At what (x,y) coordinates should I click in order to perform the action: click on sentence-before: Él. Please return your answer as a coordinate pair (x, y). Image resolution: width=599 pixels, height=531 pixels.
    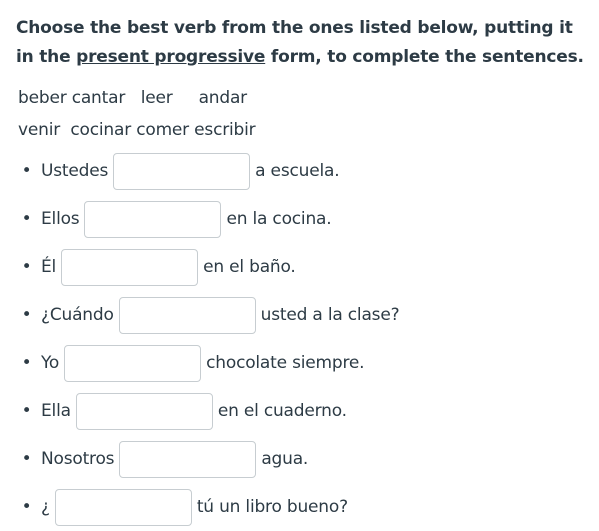
    Looking at the image, I should click on (49, 267).